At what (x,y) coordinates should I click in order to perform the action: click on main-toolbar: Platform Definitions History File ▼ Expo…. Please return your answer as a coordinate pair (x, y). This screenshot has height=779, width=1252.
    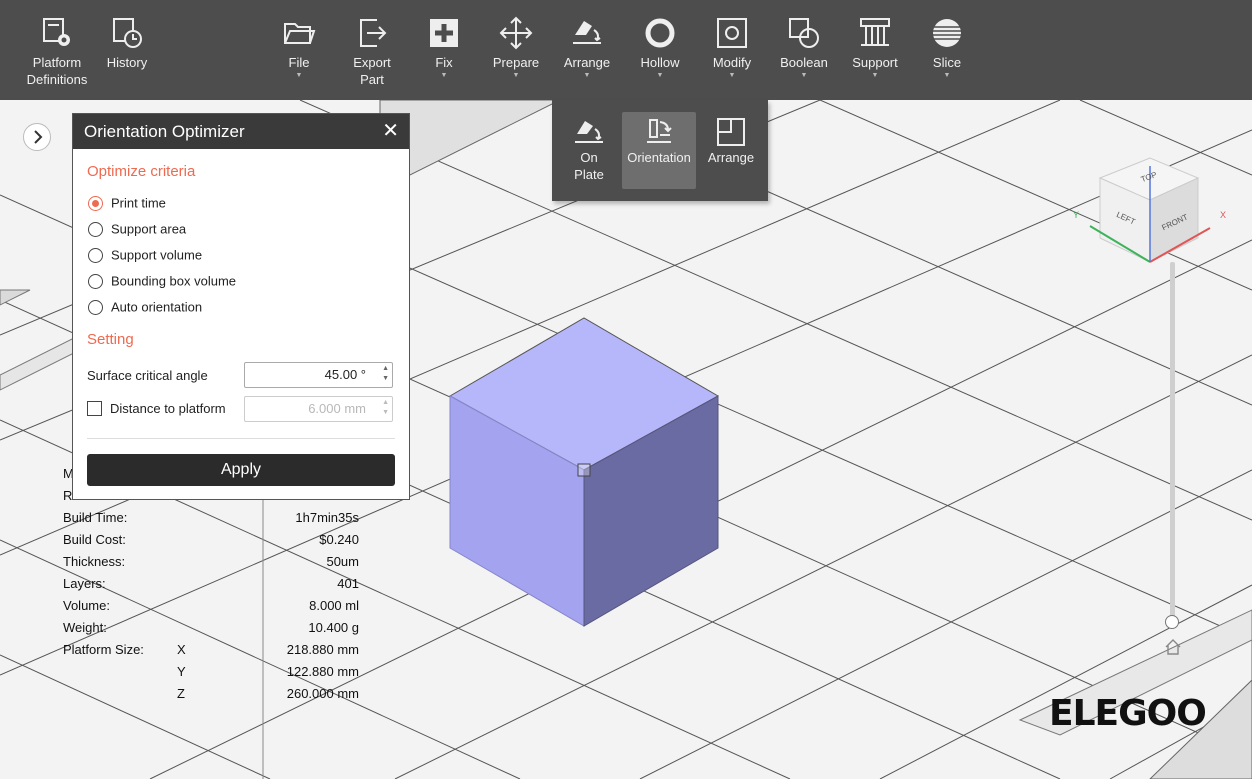
    Looking at the image, I should click on (626, 50).